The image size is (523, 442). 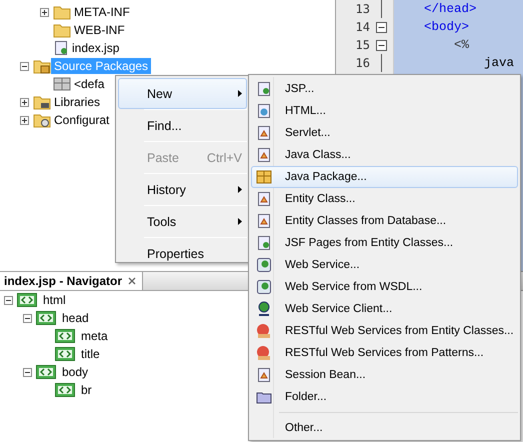 What do you see at coordinates (72, 281) in the screenshot?
I see `navigator-tab: index.jsp - Navigator` at bounding box center [72, 281].